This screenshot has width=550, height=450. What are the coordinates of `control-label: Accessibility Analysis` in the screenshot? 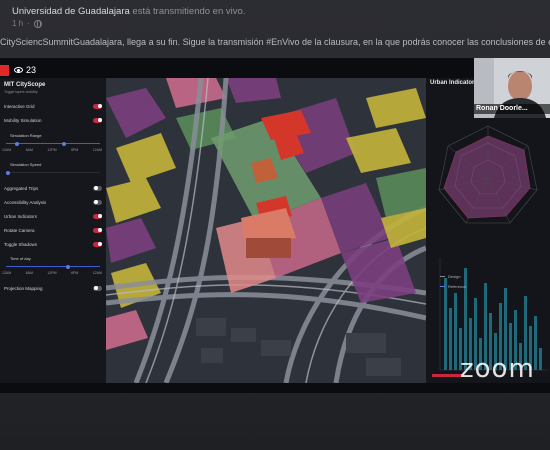 It's located at (25, 202).